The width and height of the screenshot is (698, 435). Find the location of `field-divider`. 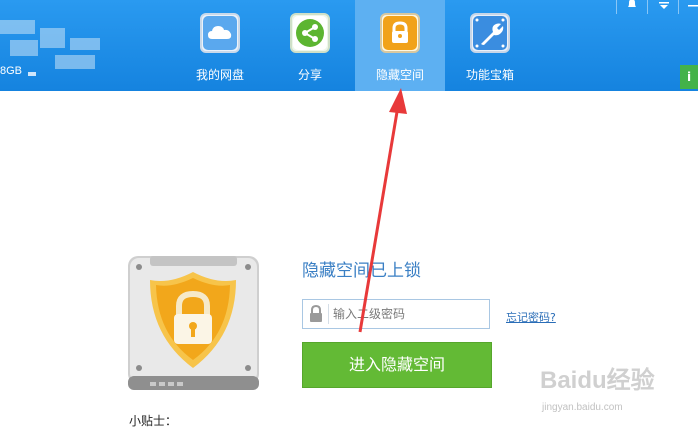

field-divider is located at coordinates (328, 314).